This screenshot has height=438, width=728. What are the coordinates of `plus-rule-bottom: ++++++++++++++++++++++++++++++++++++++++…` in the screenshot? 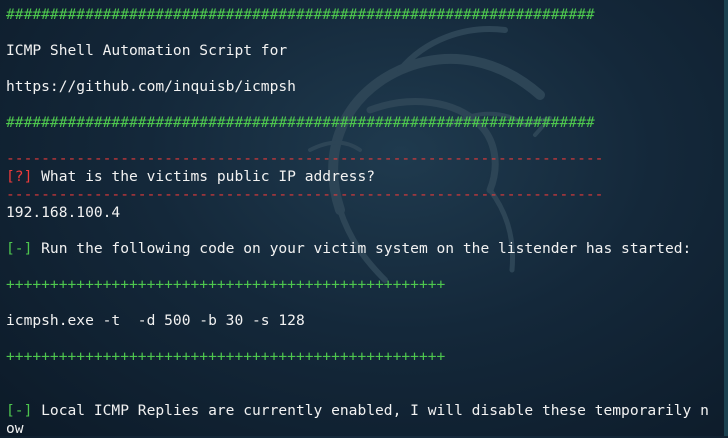 It's located at (226, 356).